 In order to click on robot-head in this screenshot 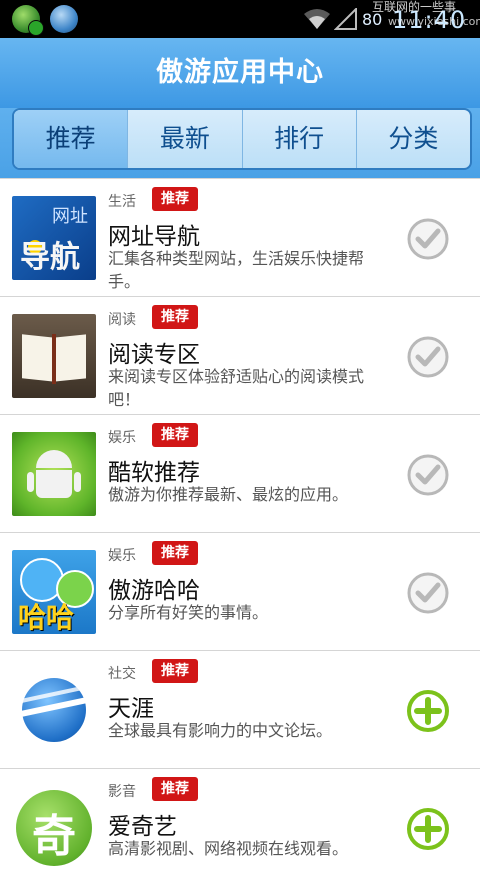, I will do `click(54, 459)`.